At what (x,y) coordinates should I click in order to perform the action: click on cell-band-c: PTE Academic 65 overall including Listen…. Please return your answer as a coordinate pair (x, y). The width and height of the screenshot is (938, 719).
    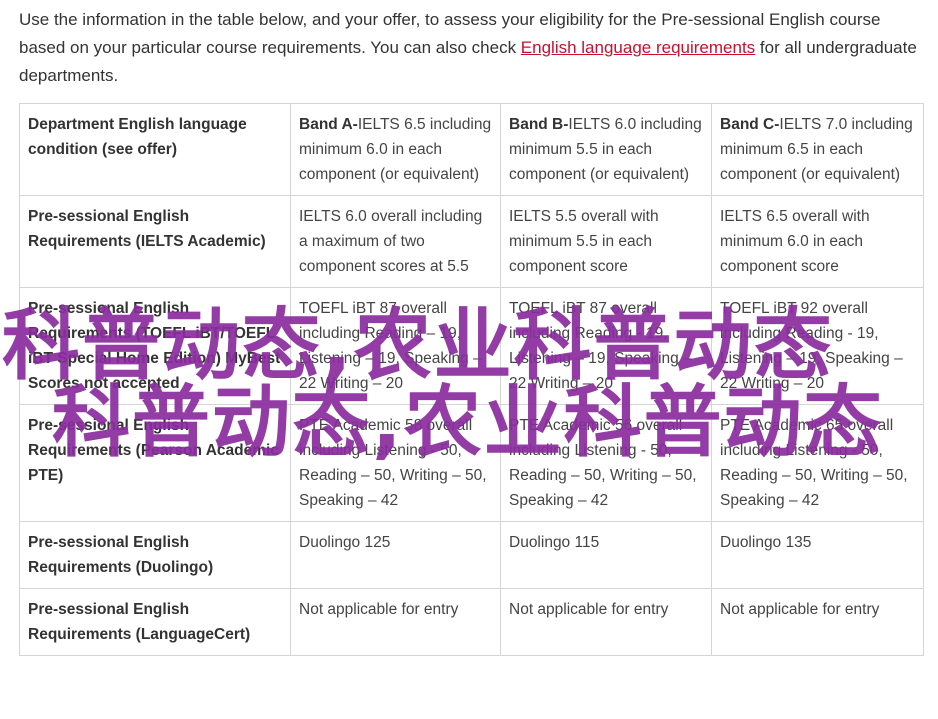
    Looking at the image, I should click on (817, 463).